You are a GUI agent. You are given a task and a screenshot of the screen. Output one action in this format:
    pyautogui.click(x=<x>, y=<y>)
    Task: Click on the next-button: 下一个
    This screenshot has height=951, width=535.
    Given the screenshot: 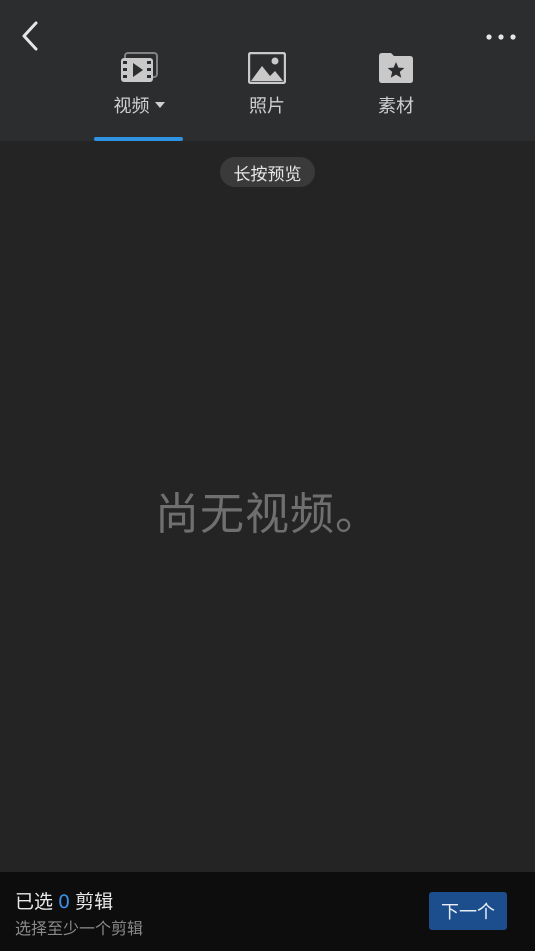 What is the action you would take?
    pyautogui.click(x=468, y=911)
    